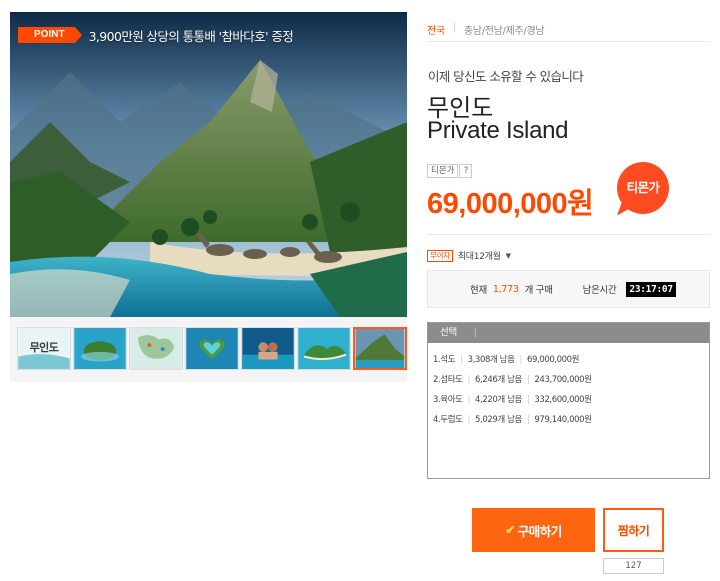  I want to click on option-price: 979,140,000원, so click(563, 420).